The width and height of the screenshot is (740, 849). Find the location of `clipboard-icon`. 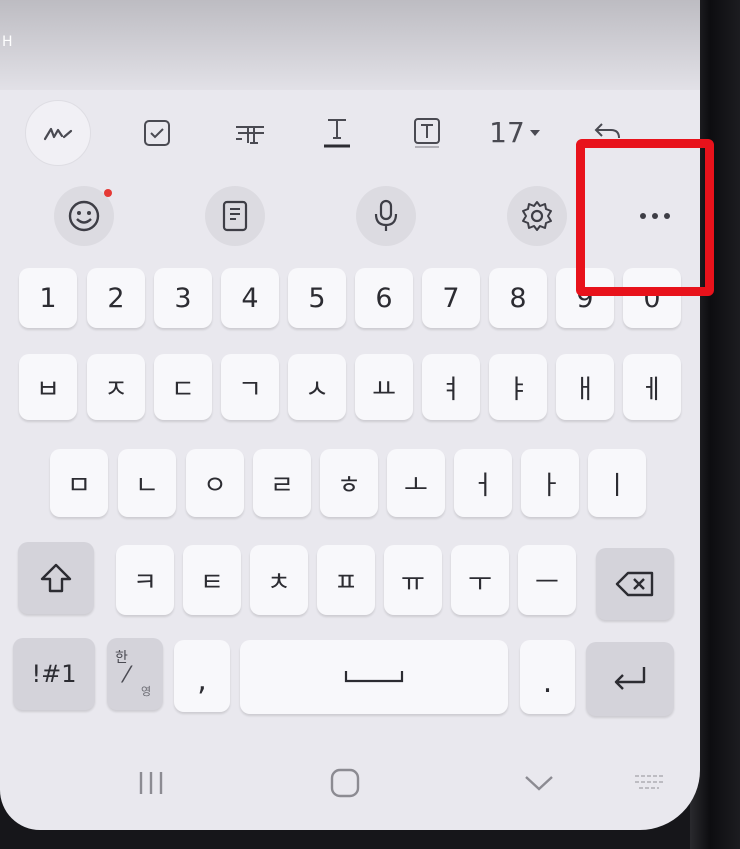

clipboard-icon is located at coordinates (235, 216).